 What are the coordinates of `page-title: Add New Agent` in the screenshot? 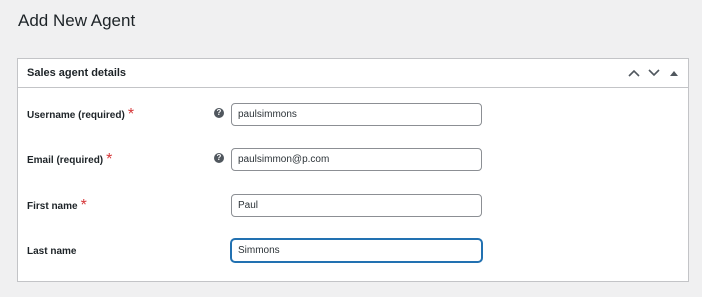 It's located at (77, 20).